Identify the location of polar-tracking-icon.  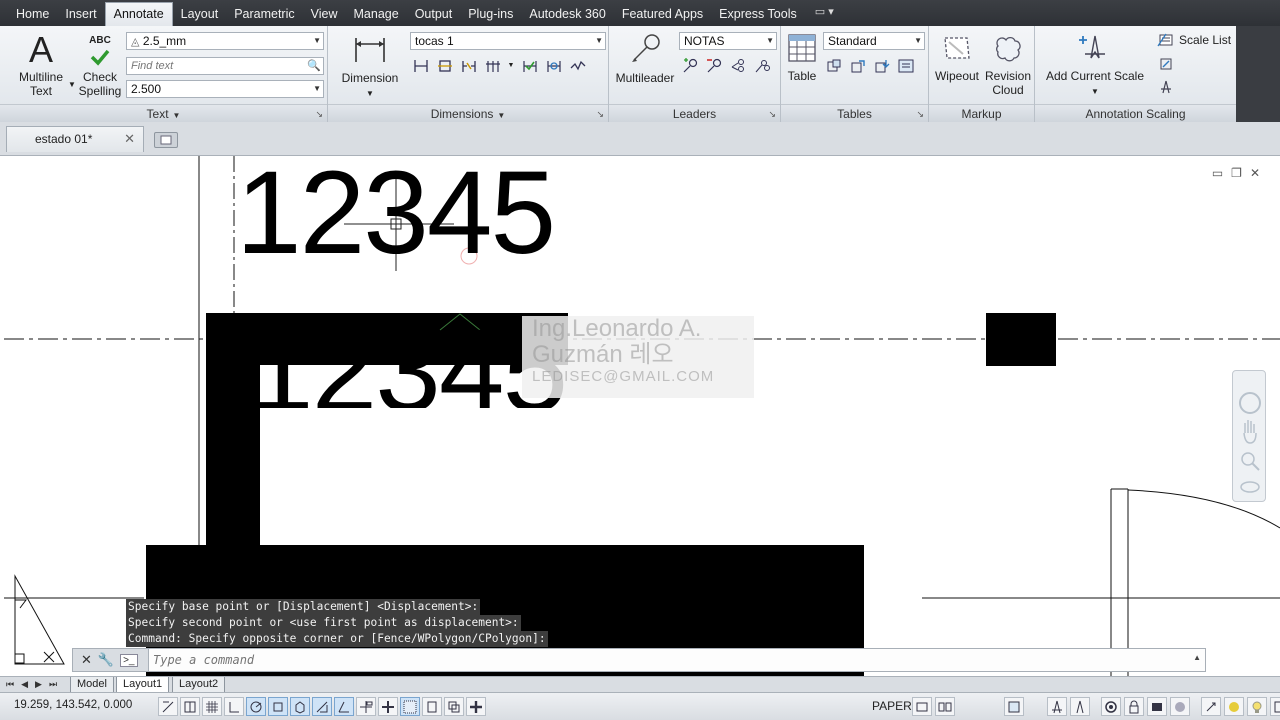
(256, 706).